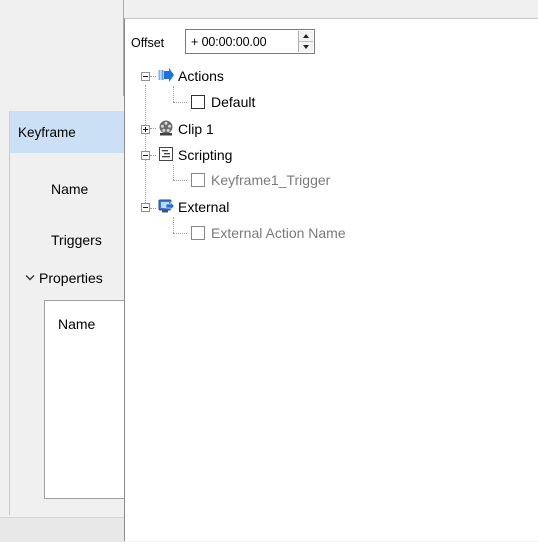  What do you see at coordinates (145, 129) in the screenshot?
I see `expand-toggle` at bounding box center [145, 129].